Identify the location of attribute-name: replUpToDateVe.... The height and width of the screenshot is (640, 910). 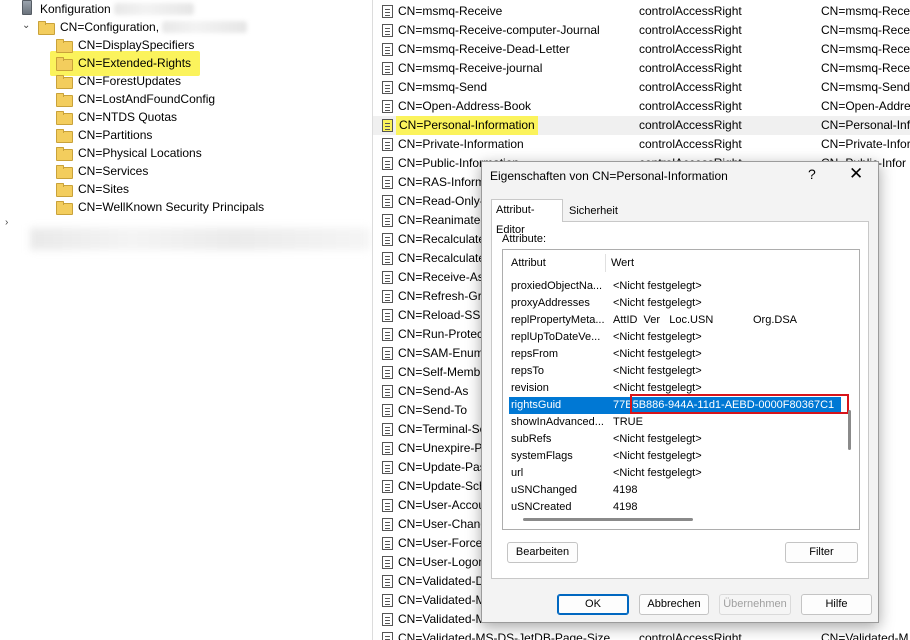
(556, 337).